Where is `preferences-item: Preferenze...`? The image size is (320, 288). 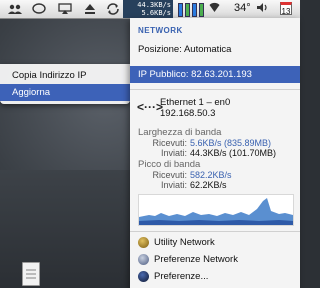 preferences-item: Preferenze... is located at coordinates (173, 276).